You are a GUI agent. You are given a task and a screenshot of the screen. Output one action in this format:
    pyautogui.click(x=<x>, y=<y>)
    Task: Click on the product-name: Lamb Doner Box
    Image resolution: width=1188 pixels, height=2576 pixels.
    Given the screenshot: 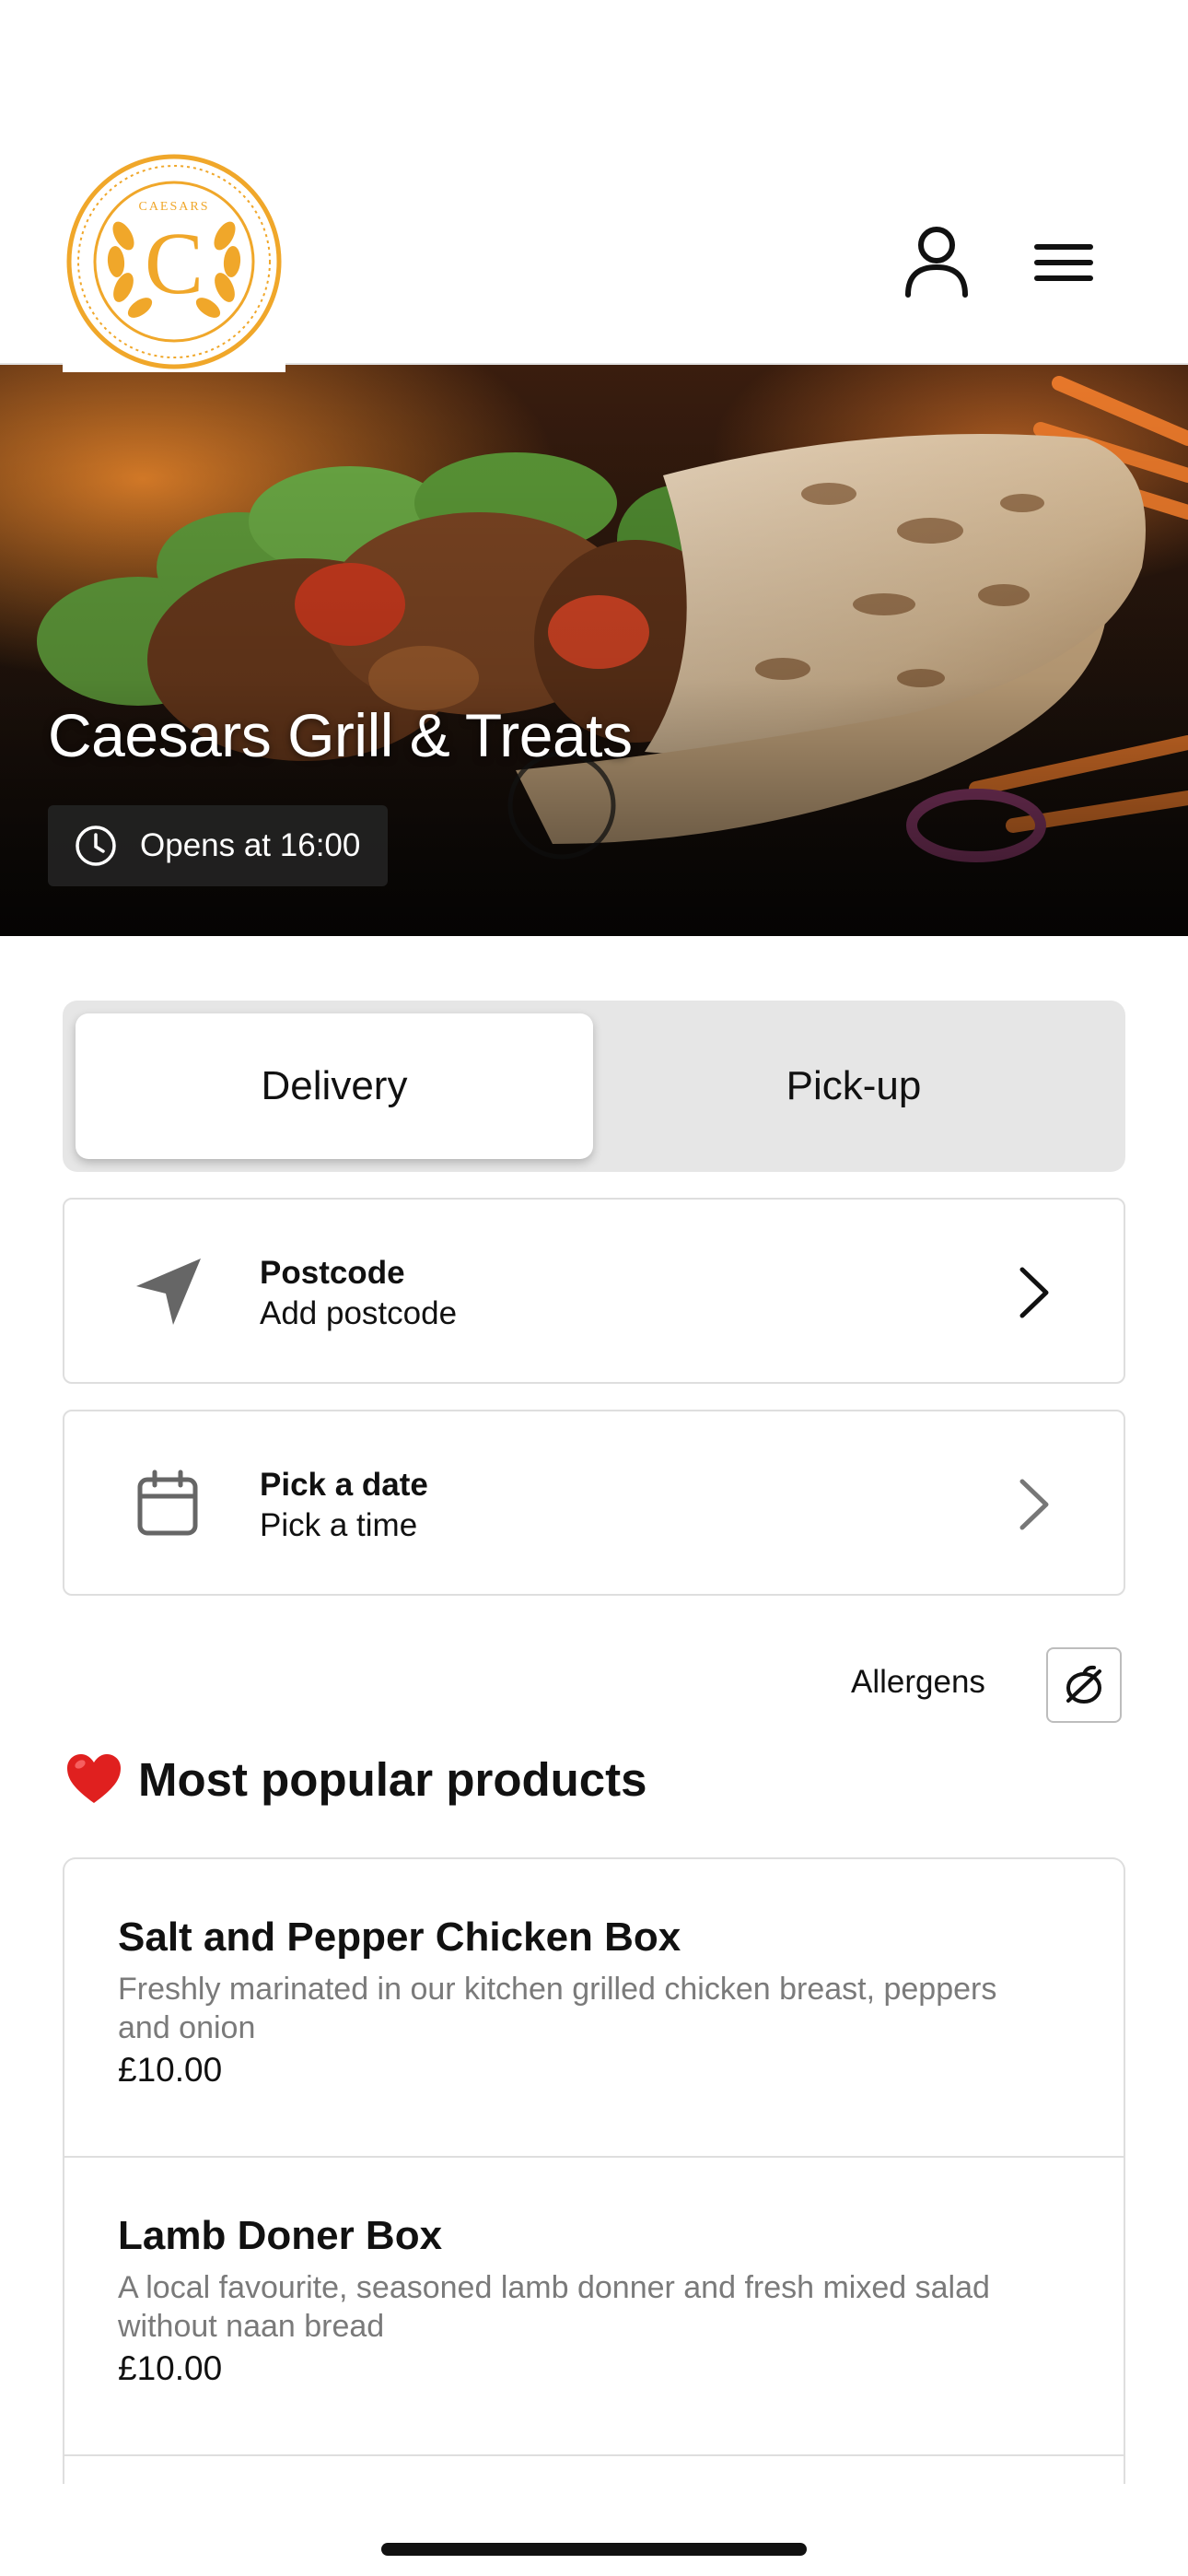 What is the action you would take?
    pyautogui.click(x=280, y=2235)
    